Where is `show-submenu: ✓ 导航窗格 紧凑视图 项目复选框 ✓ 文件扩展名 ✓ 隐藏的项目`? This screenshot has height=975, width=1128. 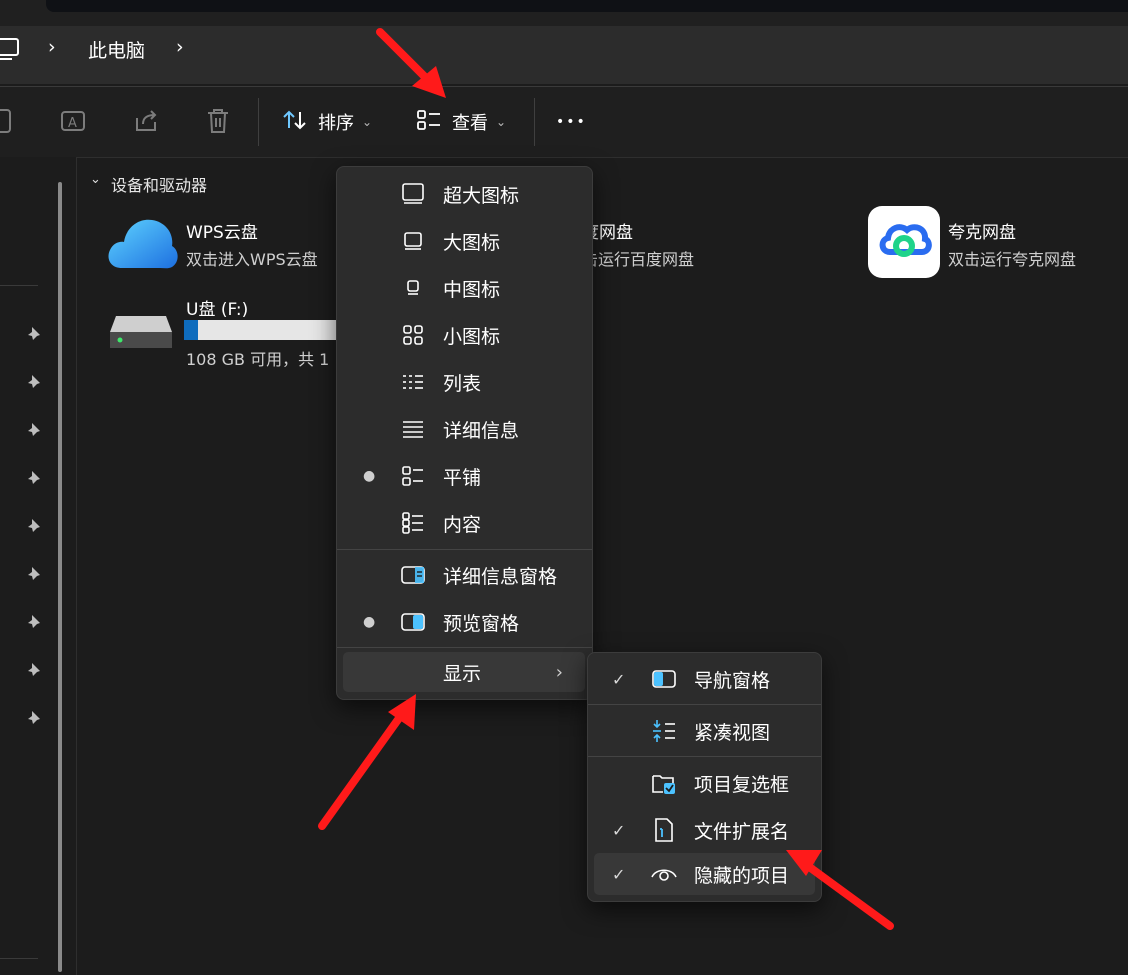
show-submenu: ✓ 导航窗格 紧凑视图 项目复选框 ✓ 文件扩展名 ✓ 隐藏的项目 is located at coordinates (704, 777).